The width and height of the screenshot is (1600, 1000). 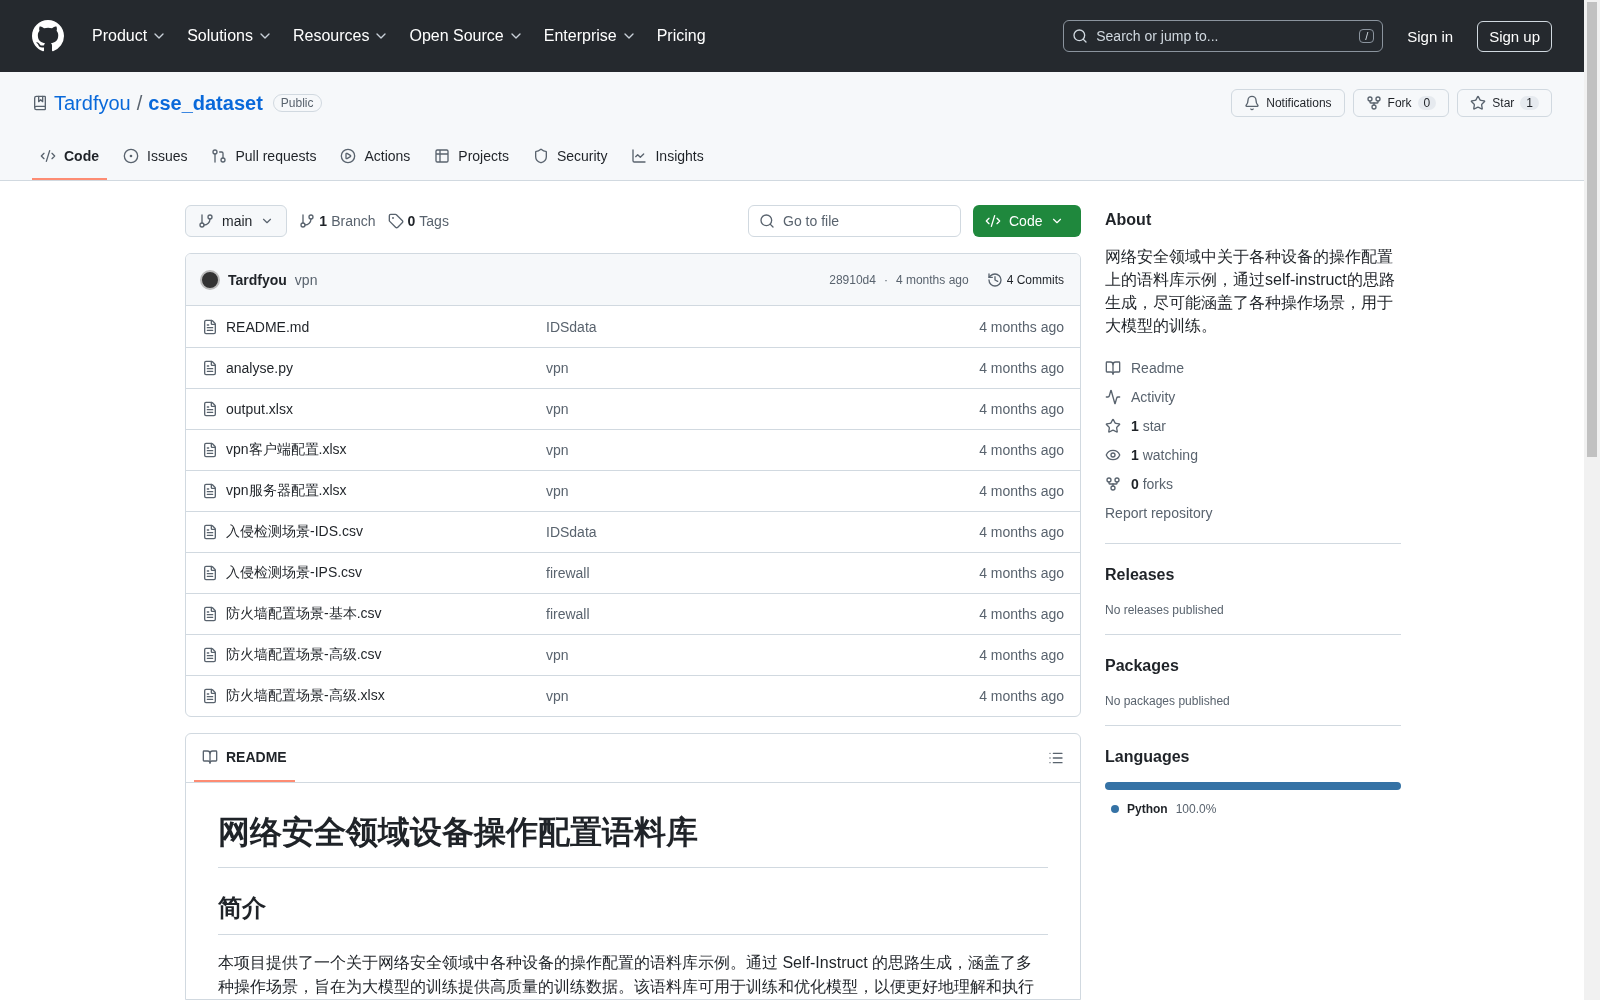 I want to click on history-icon, so click(x=994, y=279).